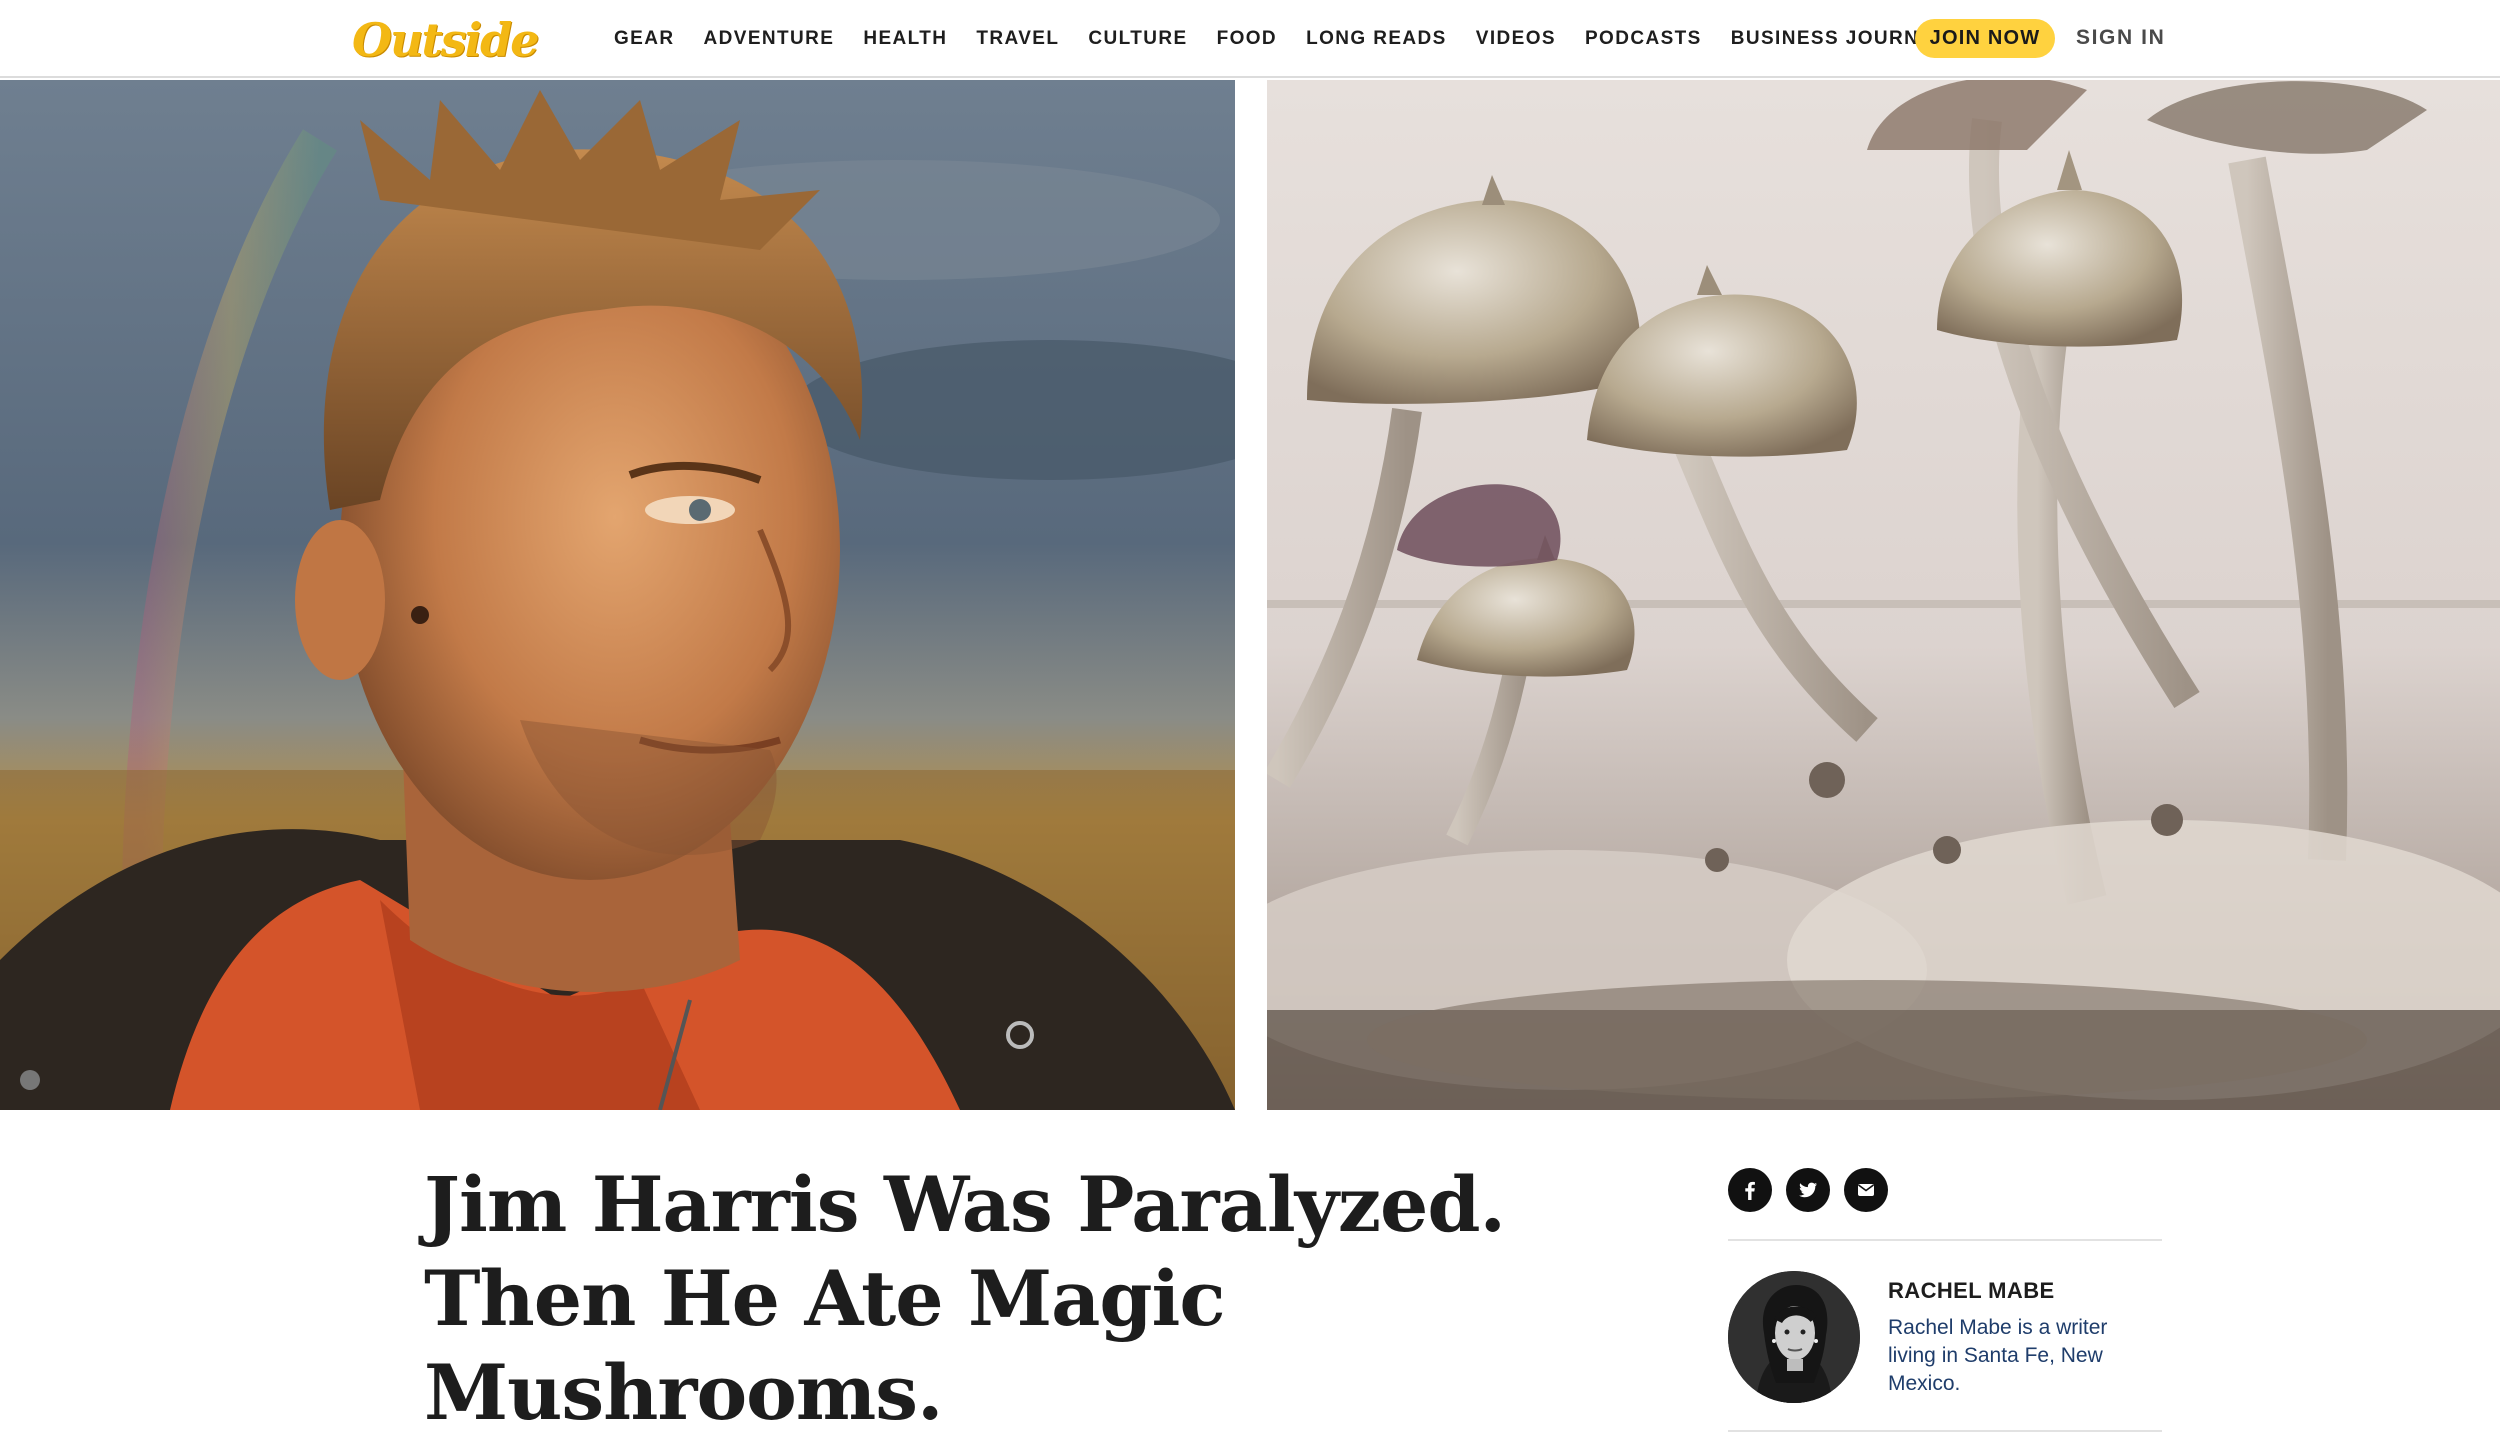 The height and width of the screenshot is (1446, 2500). I want to click on author-avatar, so click(1794, 1337).